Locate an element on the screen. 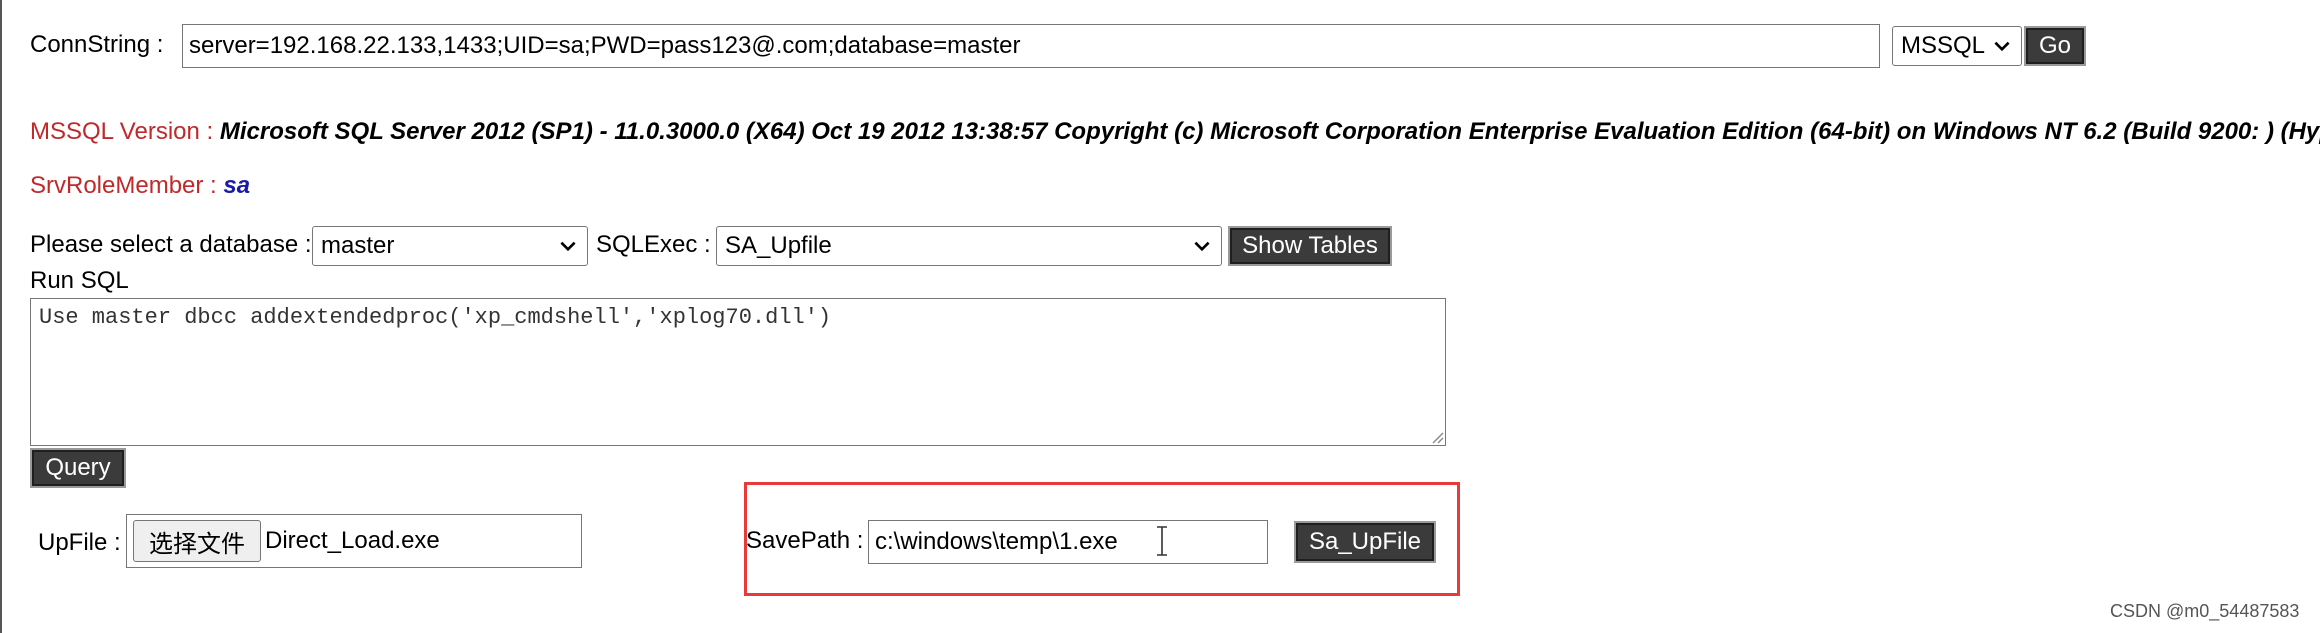  upfile-field: 选择文件 Direct_Load.exe is located at coordinates (354, 541).